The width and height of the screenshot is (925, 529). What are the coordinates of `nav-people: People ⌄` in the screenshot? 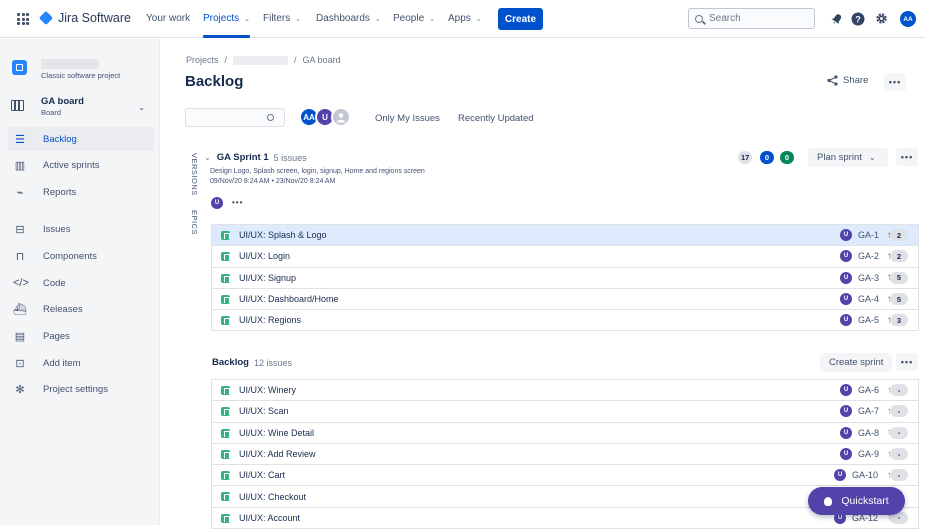 It's located at (414, 18).